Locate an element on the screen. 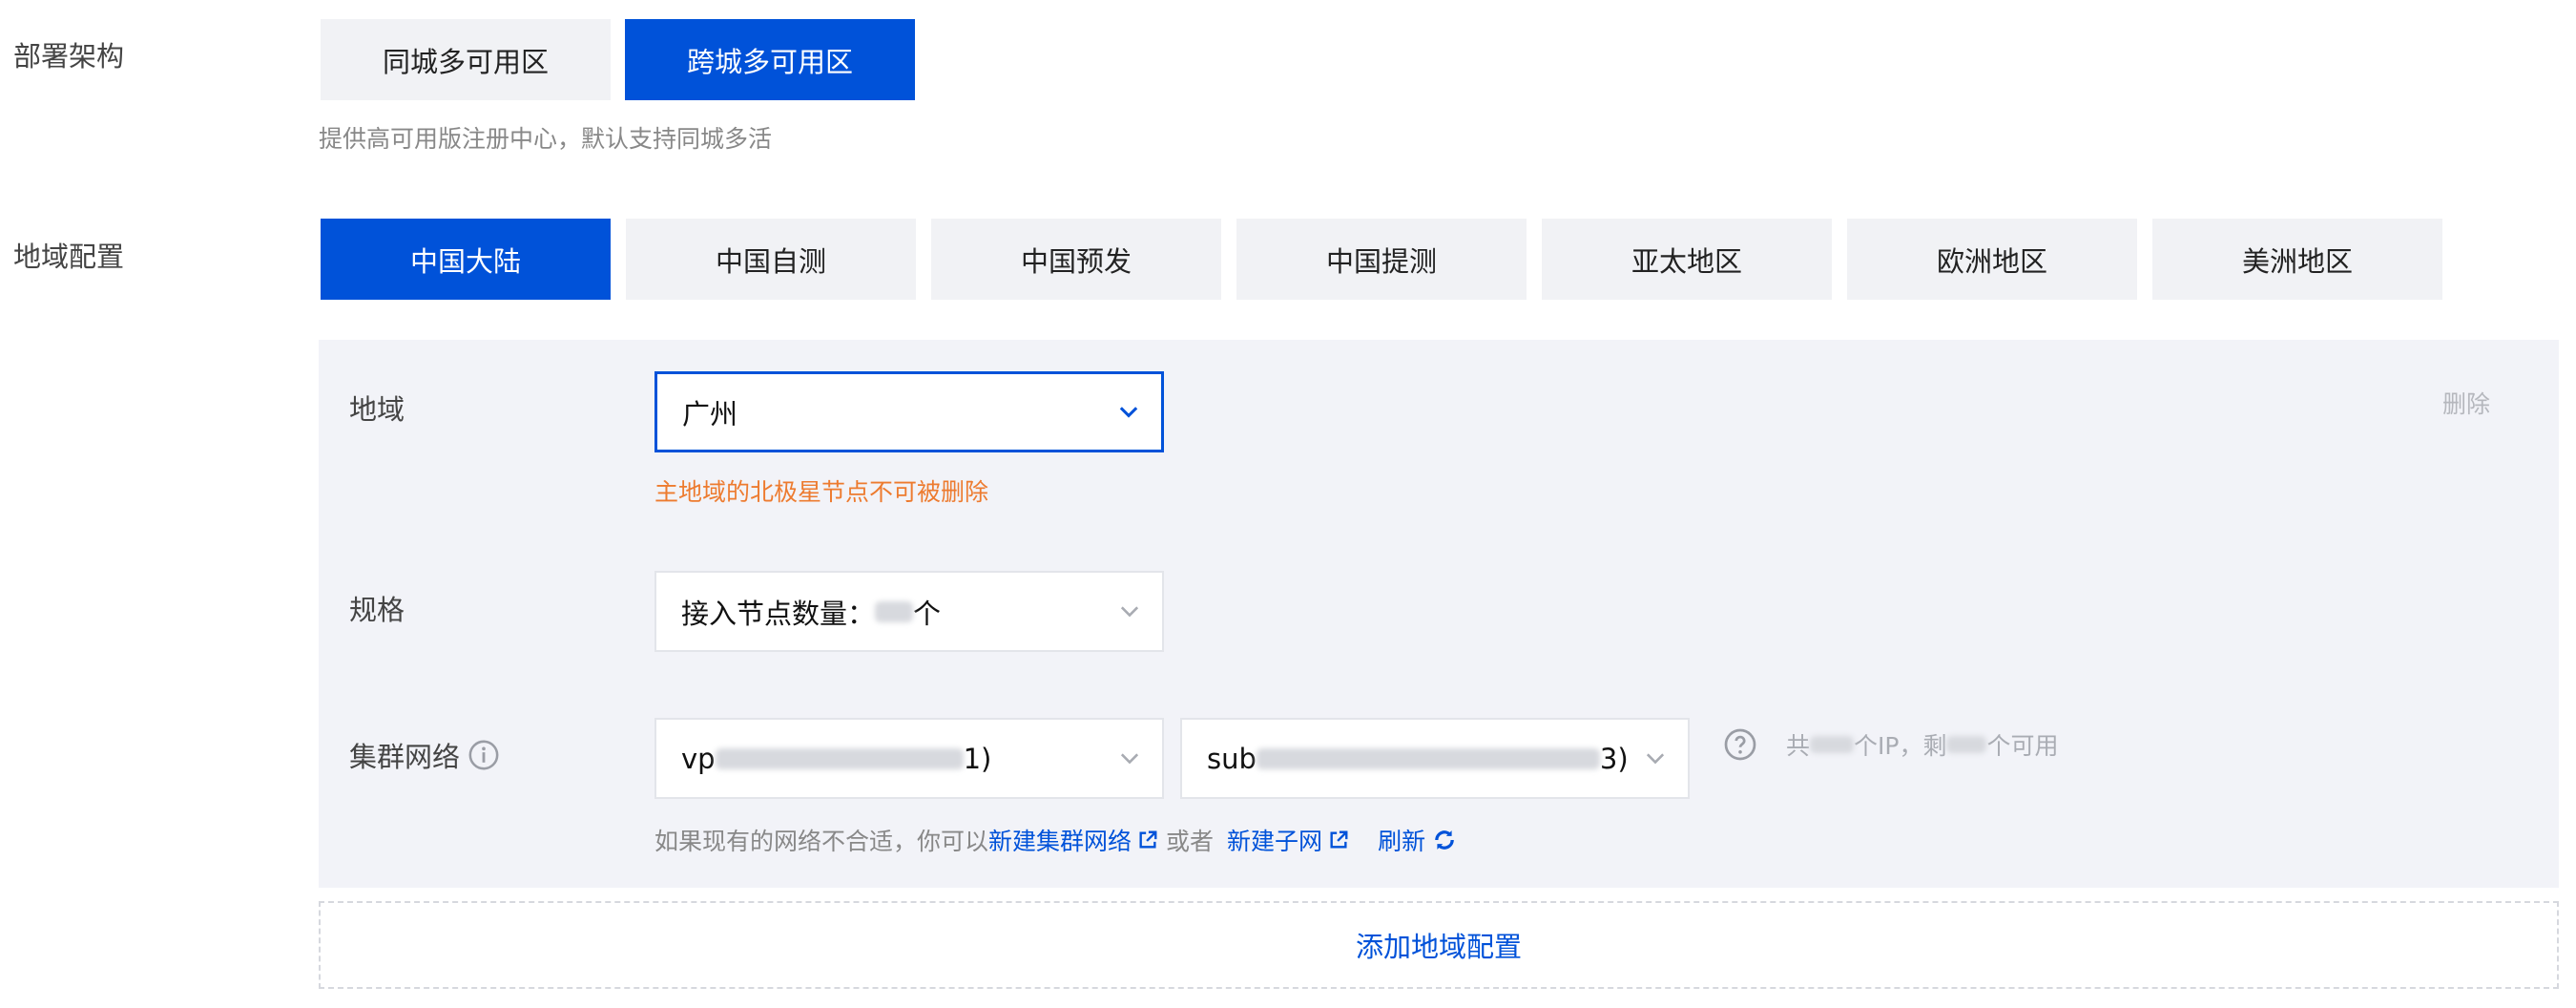  refresh-link: 刷新 is located at coordinates (1401, 840).